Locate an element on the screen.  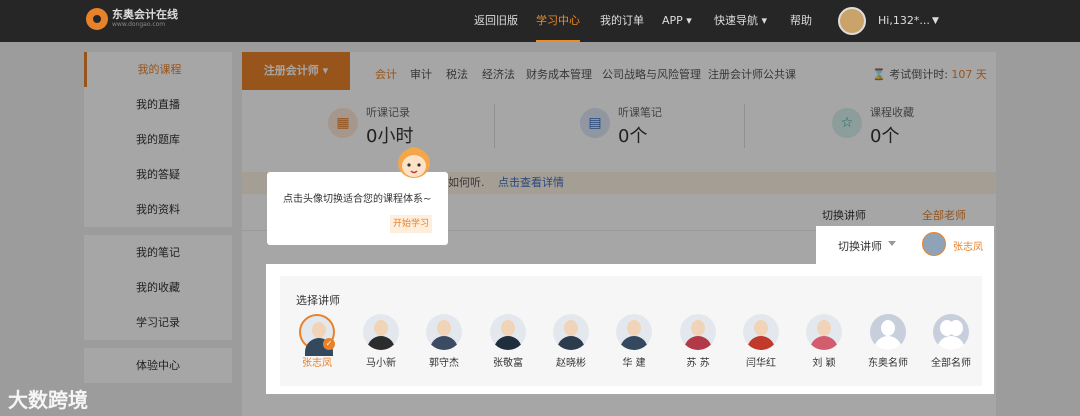
current-teacher-avatar is located at coordinates (934, 244).